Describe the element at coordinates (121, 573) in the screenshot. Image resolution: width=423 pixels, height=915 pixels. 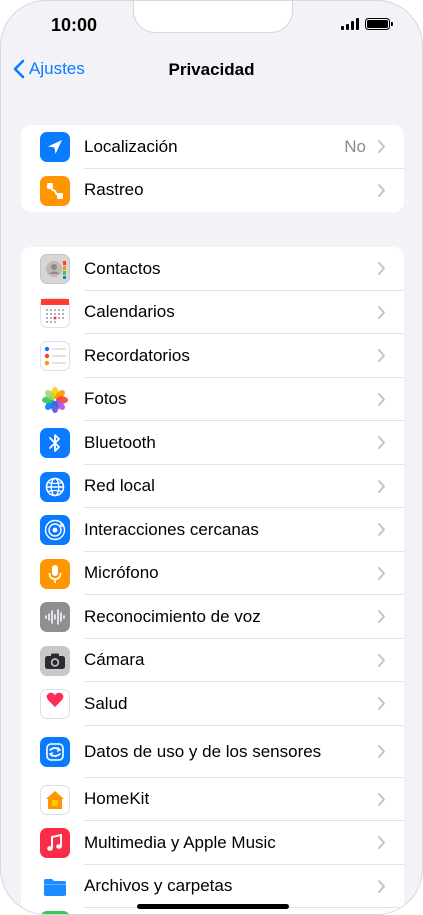
I see `row-label: Micrófono` at that location.